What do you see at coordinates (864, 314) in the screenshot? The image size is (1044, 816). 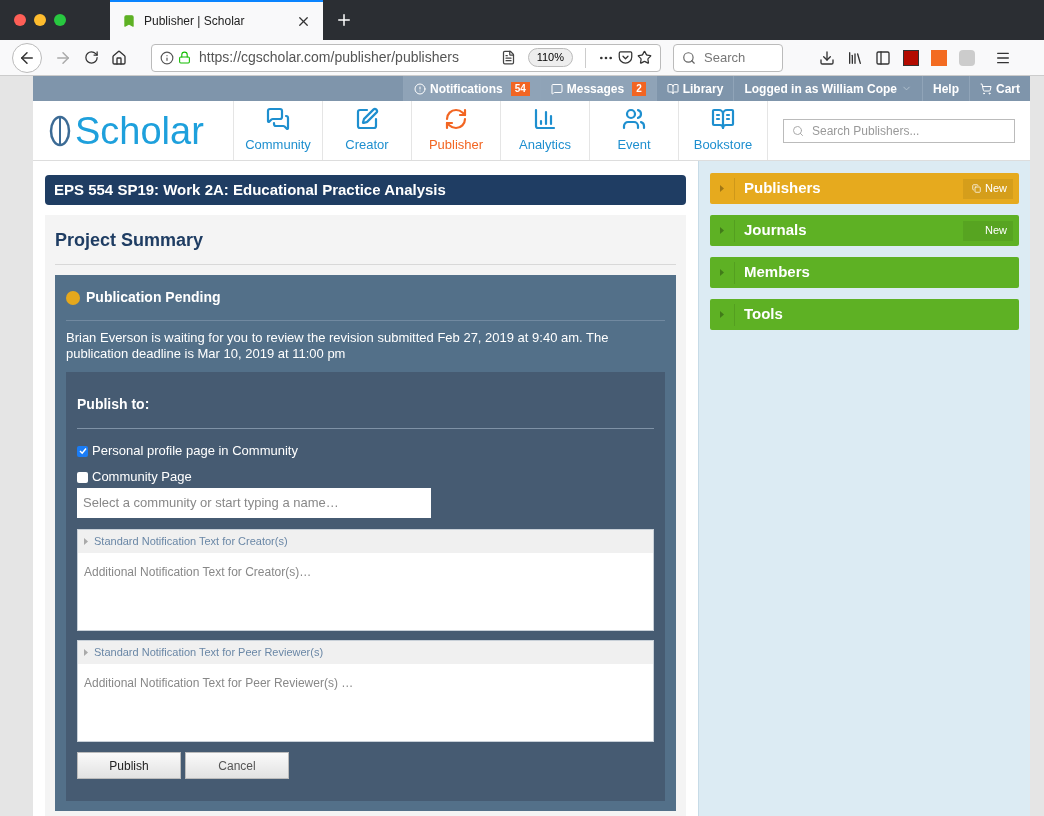 I see `sidebar-panel-header: Tools` at bounding box center [864, 314].